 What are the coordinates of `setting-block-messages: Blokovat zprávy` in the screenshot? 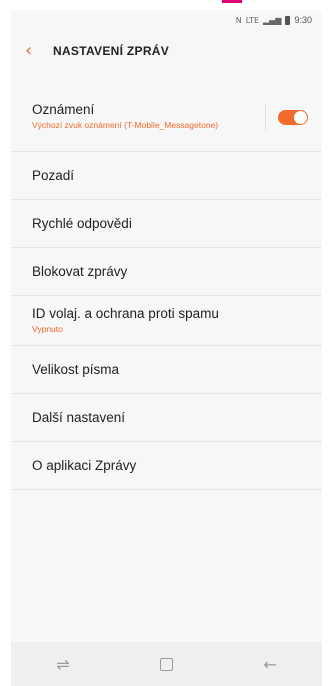 It's located at (166, 272).